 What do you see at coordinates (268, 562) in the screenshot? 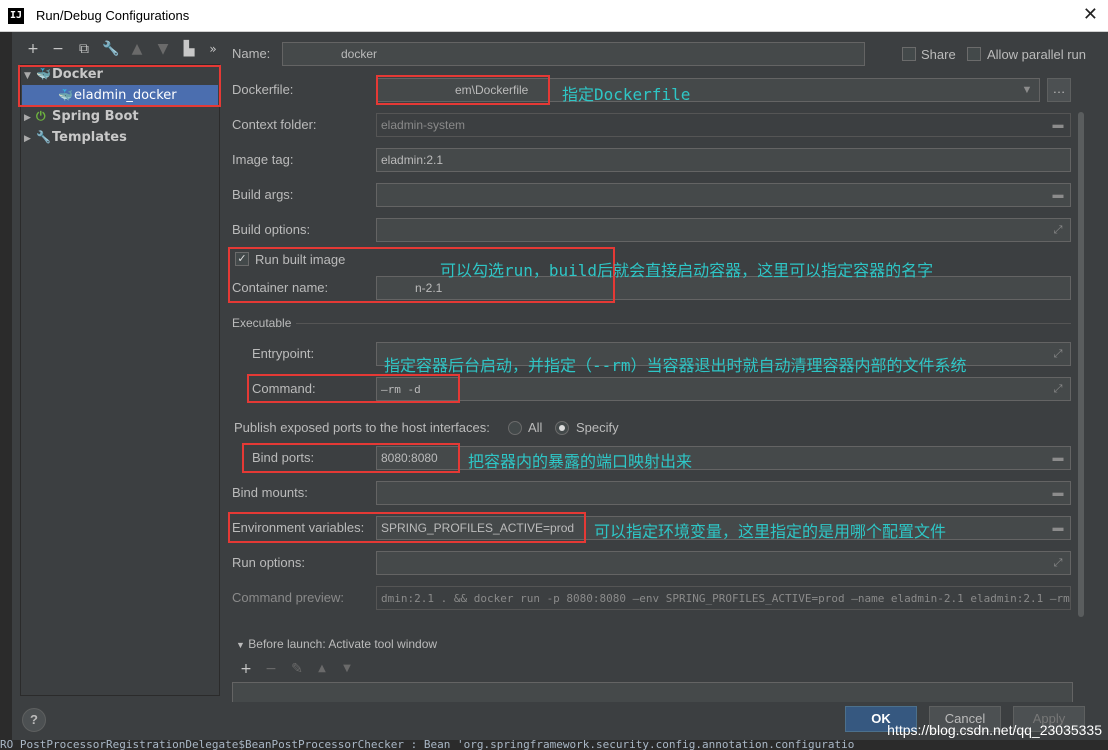
I see `run-options-label: Run options:` at bounding box center [268, 562].